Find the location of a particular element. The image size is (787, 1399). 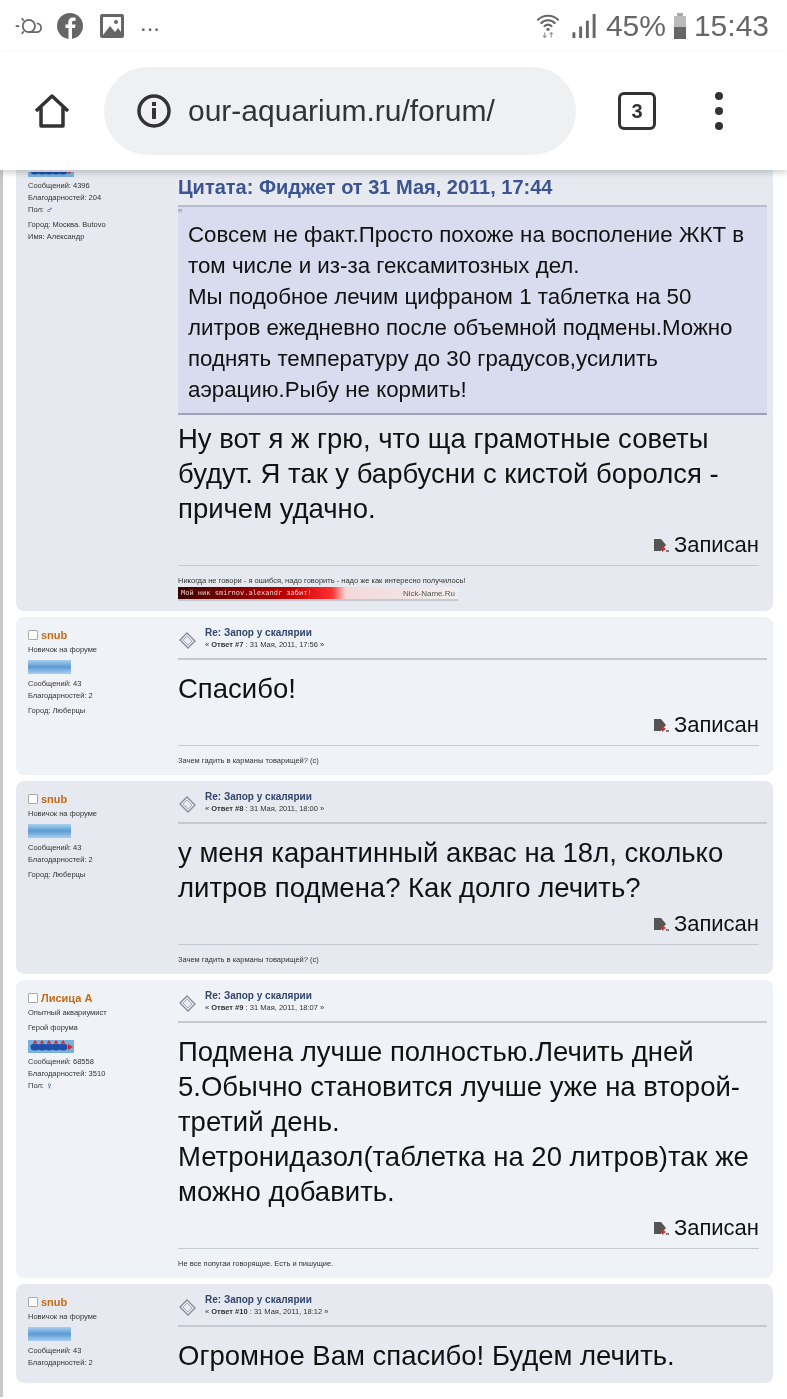

fish-rank-icon is located at coordinates (51, 1045).